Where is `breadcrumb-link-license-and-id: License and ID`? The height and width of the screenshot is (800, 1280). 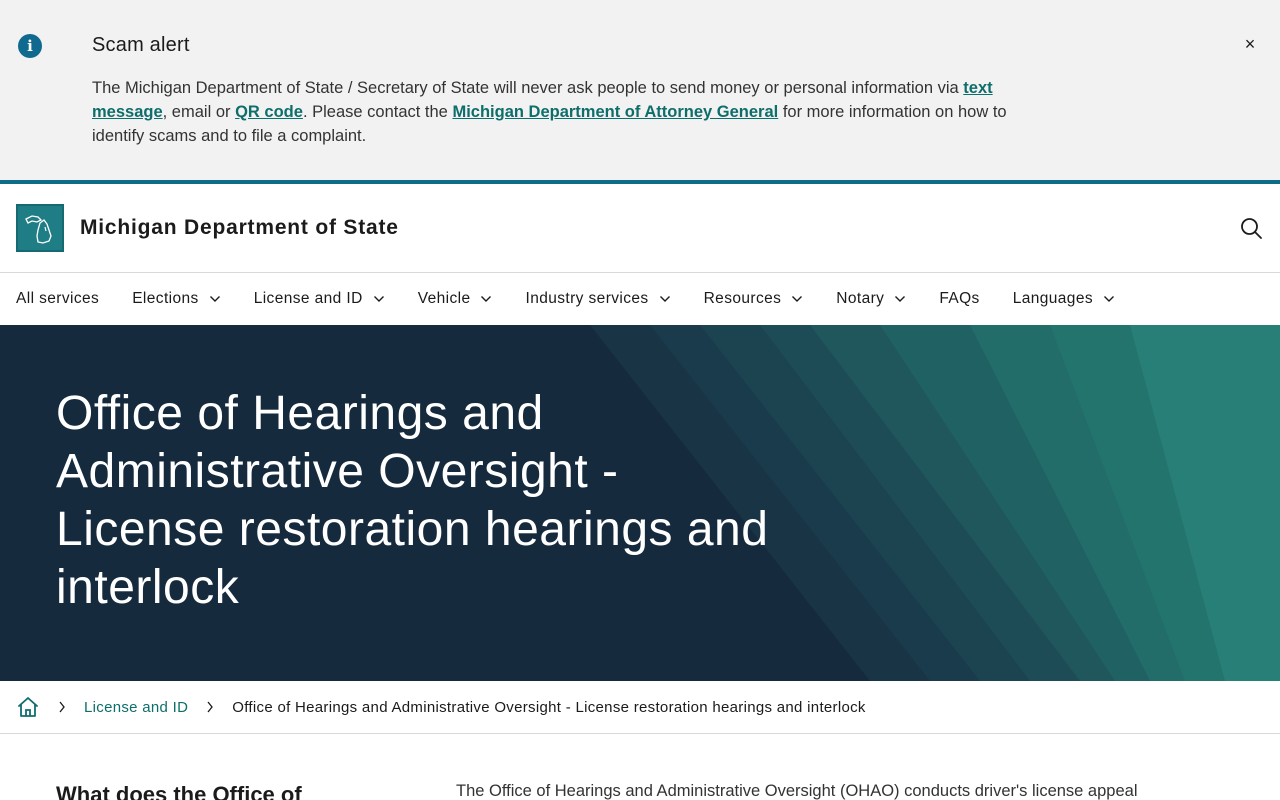
breadcrumb-link-license-and-id: License and ID is located at coordinates (136, 707).